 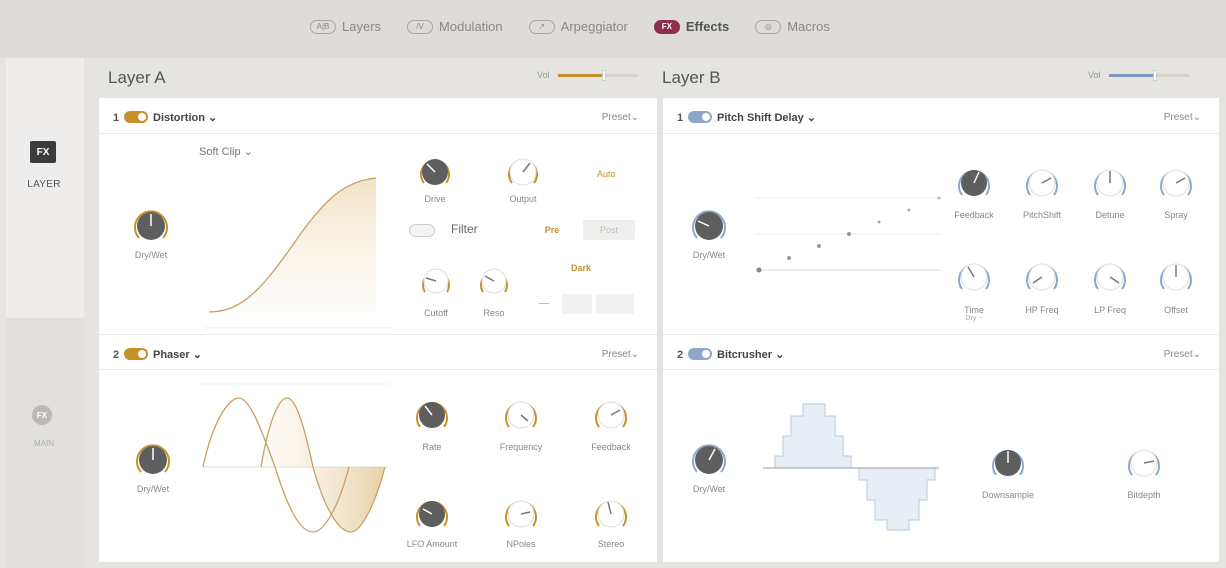 I want to click on psd-dry-wet-label: Dry/Wet, so click(x=709, y=255).